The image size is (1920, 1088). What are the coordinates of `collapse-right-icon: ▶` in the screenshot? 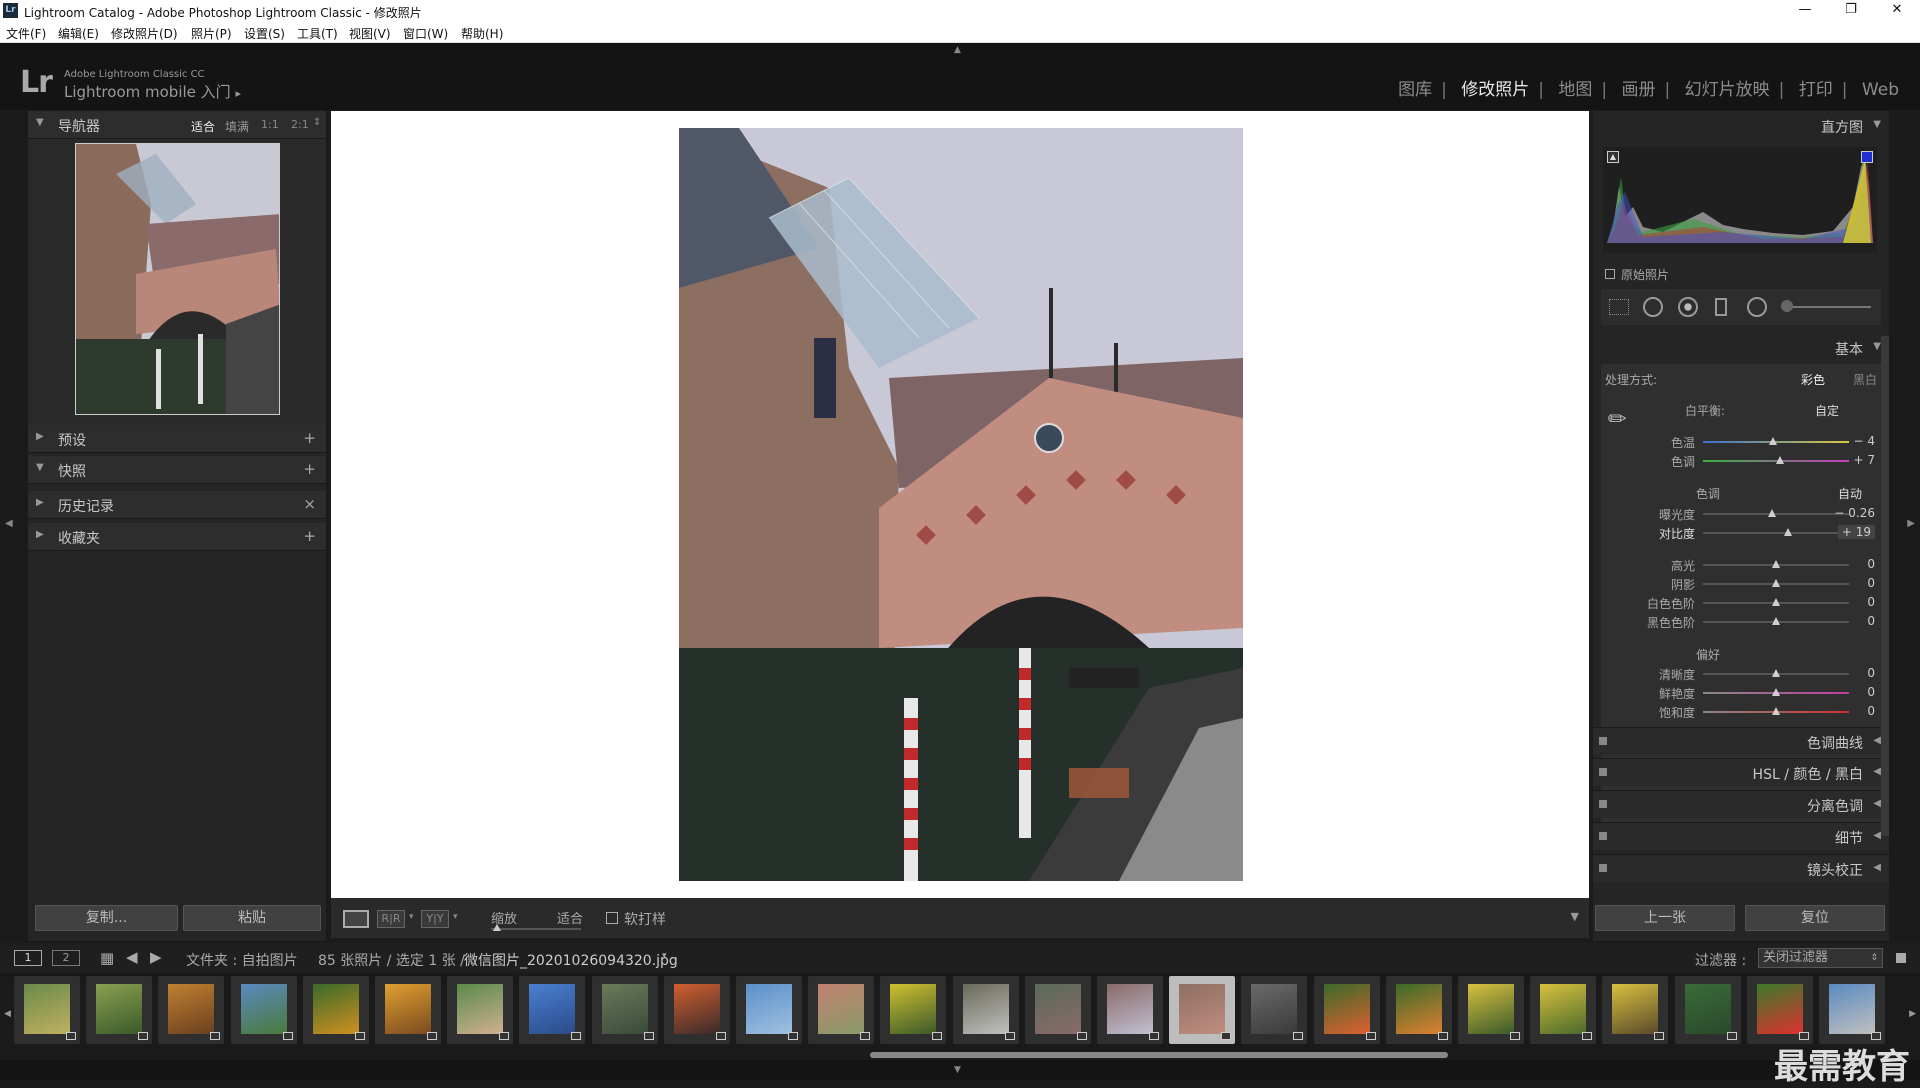 It's located at (1911, 523).